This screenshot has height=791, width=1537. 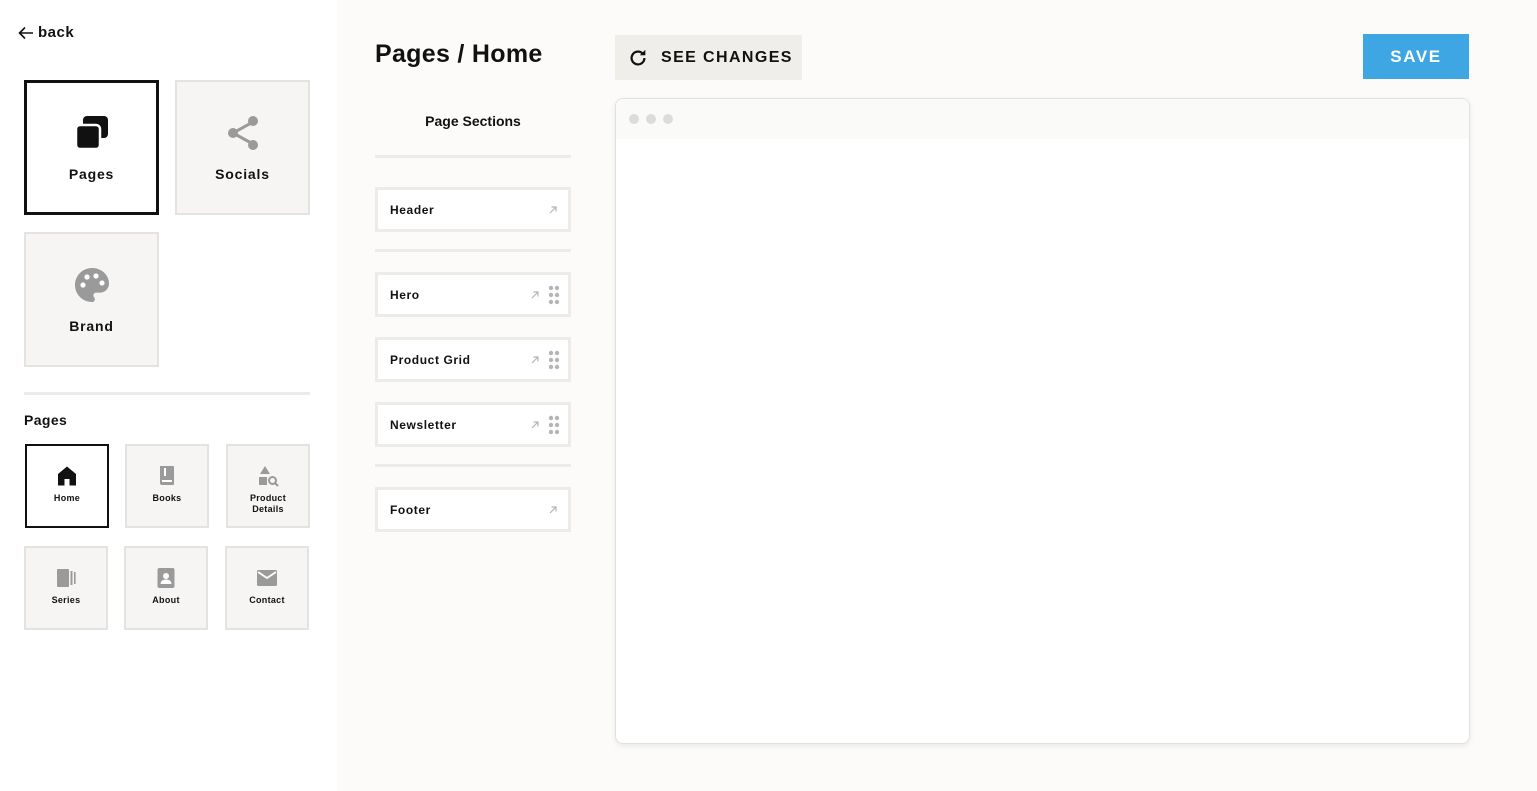 I want to click on section-item-header: Header, so click(x=473, y=209).